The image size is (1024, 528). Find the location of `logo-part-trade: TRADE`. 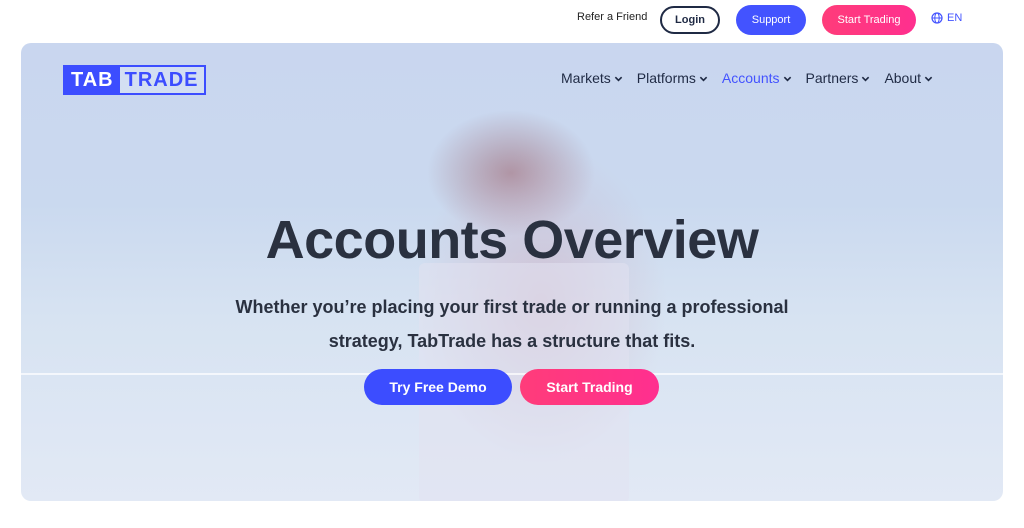

logo-part-trade: TRADE is located at coordinates (161, 80).